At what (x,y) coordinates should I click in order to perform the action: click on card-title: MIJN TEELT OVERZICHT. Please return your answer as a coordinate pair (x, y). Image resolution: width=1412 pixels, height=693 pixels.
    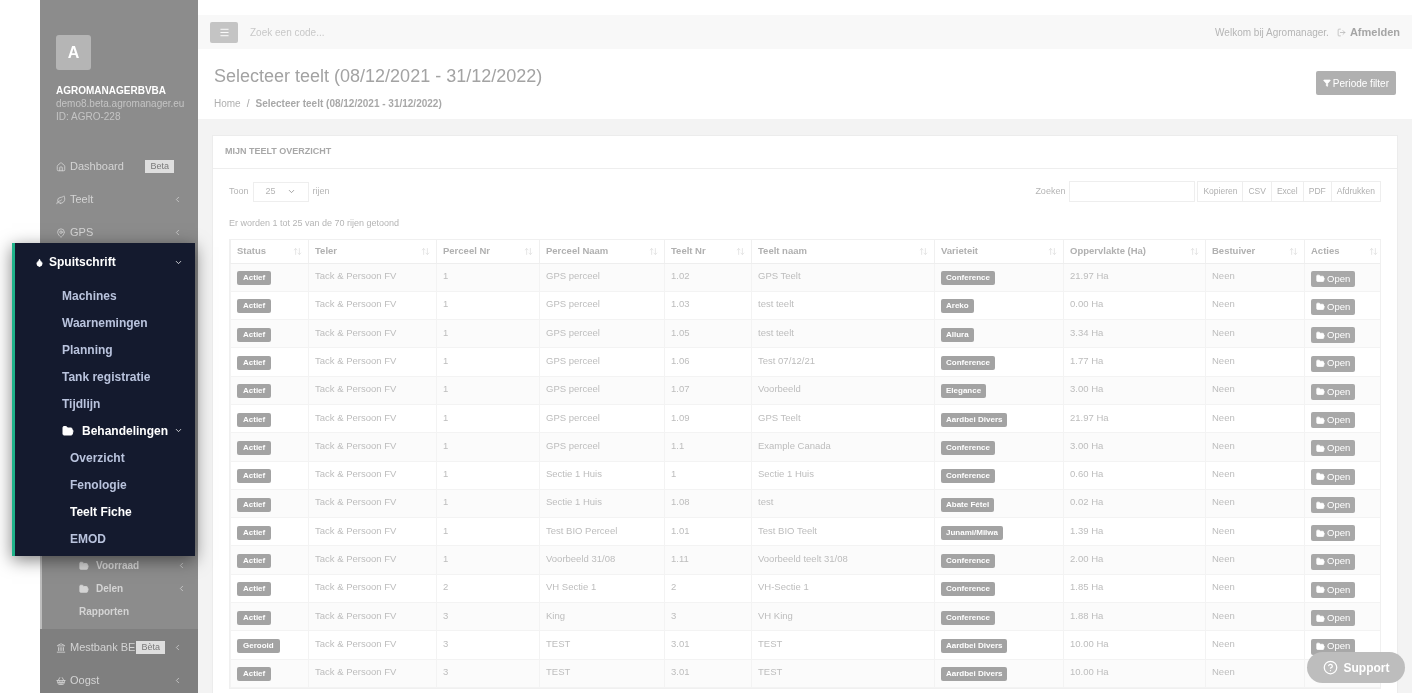
    Looking at the image, I should click on (805, 152).